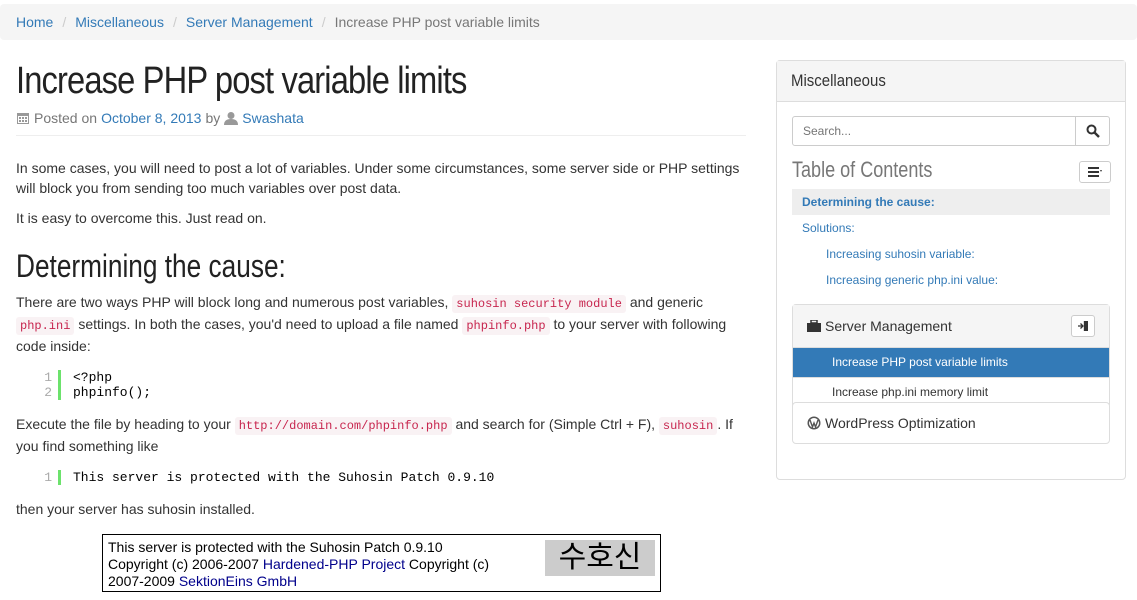 This screenshot has width=1137, height=600. Describe the element at coordinates (951, 228) in the screenshot. I see `toc-item-solutions: Solutions:` at that location.